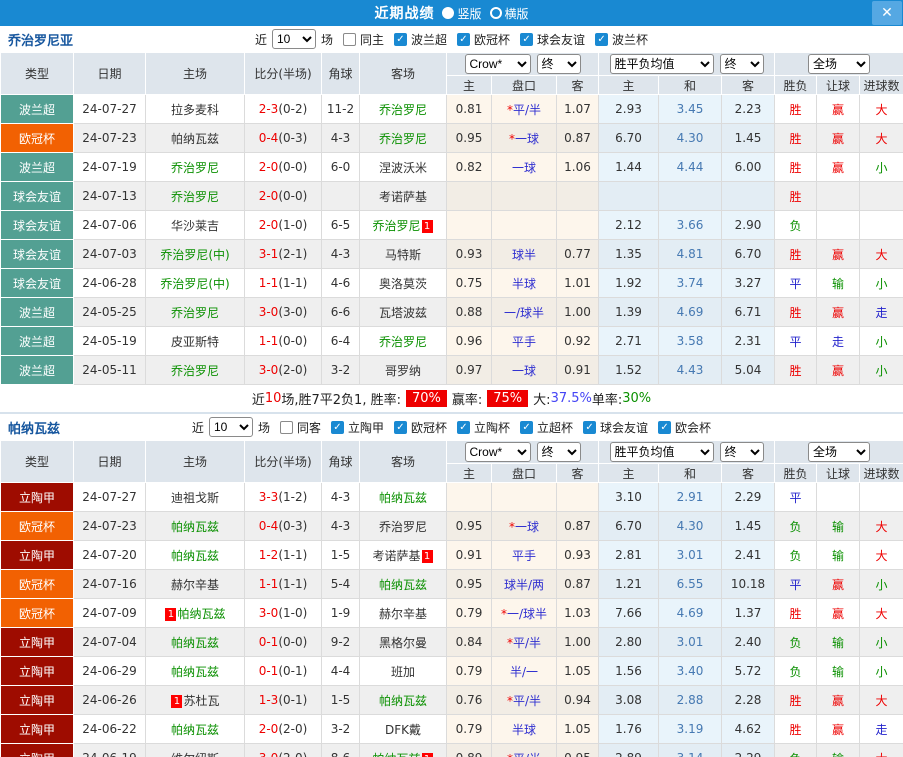  I want to click on col-header: 日期, so click(109, 73).